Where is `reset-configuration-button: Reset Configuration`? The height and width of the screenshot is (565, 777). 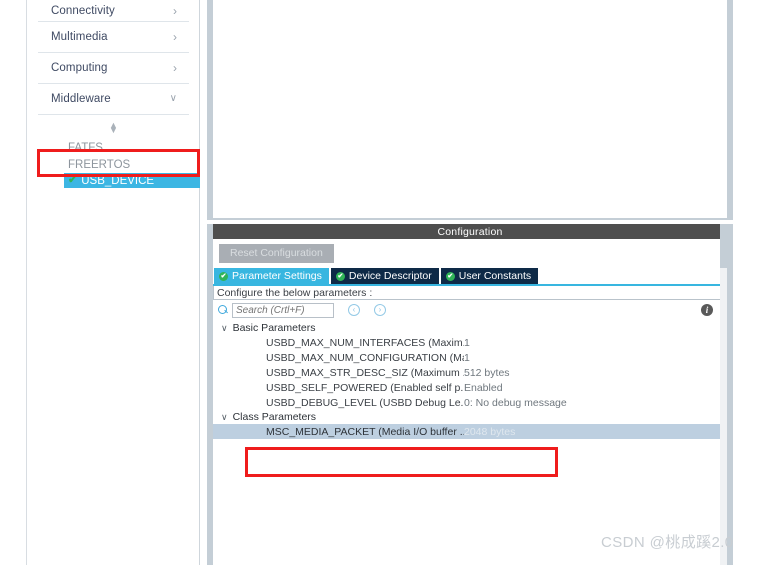
reset-configuration-button: Reset Configuration is located at coordinates (276, 253).